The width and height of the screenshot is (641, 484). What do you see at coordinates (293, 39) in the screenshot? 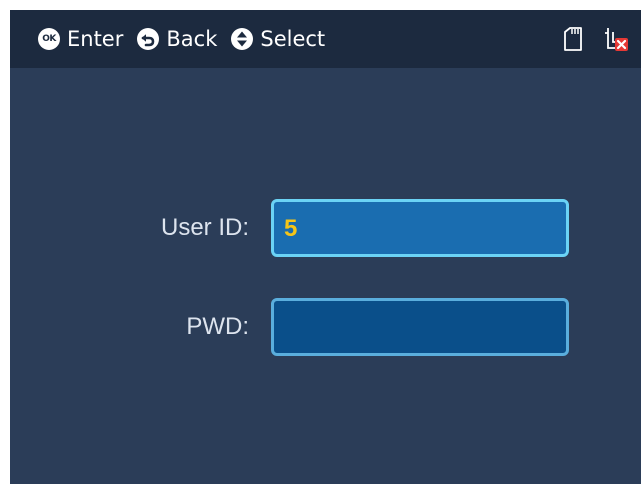
I see `hint-select-label: Select` at bounding box center [293, 39].